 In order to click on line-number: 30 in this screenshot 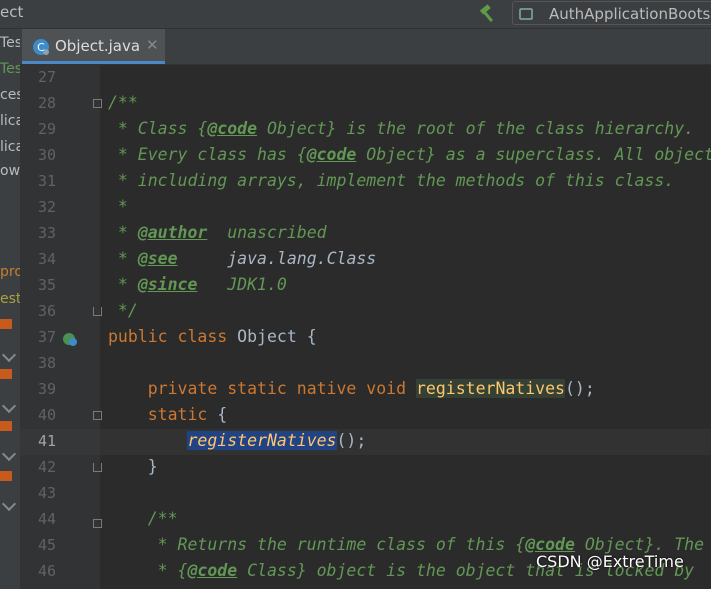, I will do `click(46, 155)`.